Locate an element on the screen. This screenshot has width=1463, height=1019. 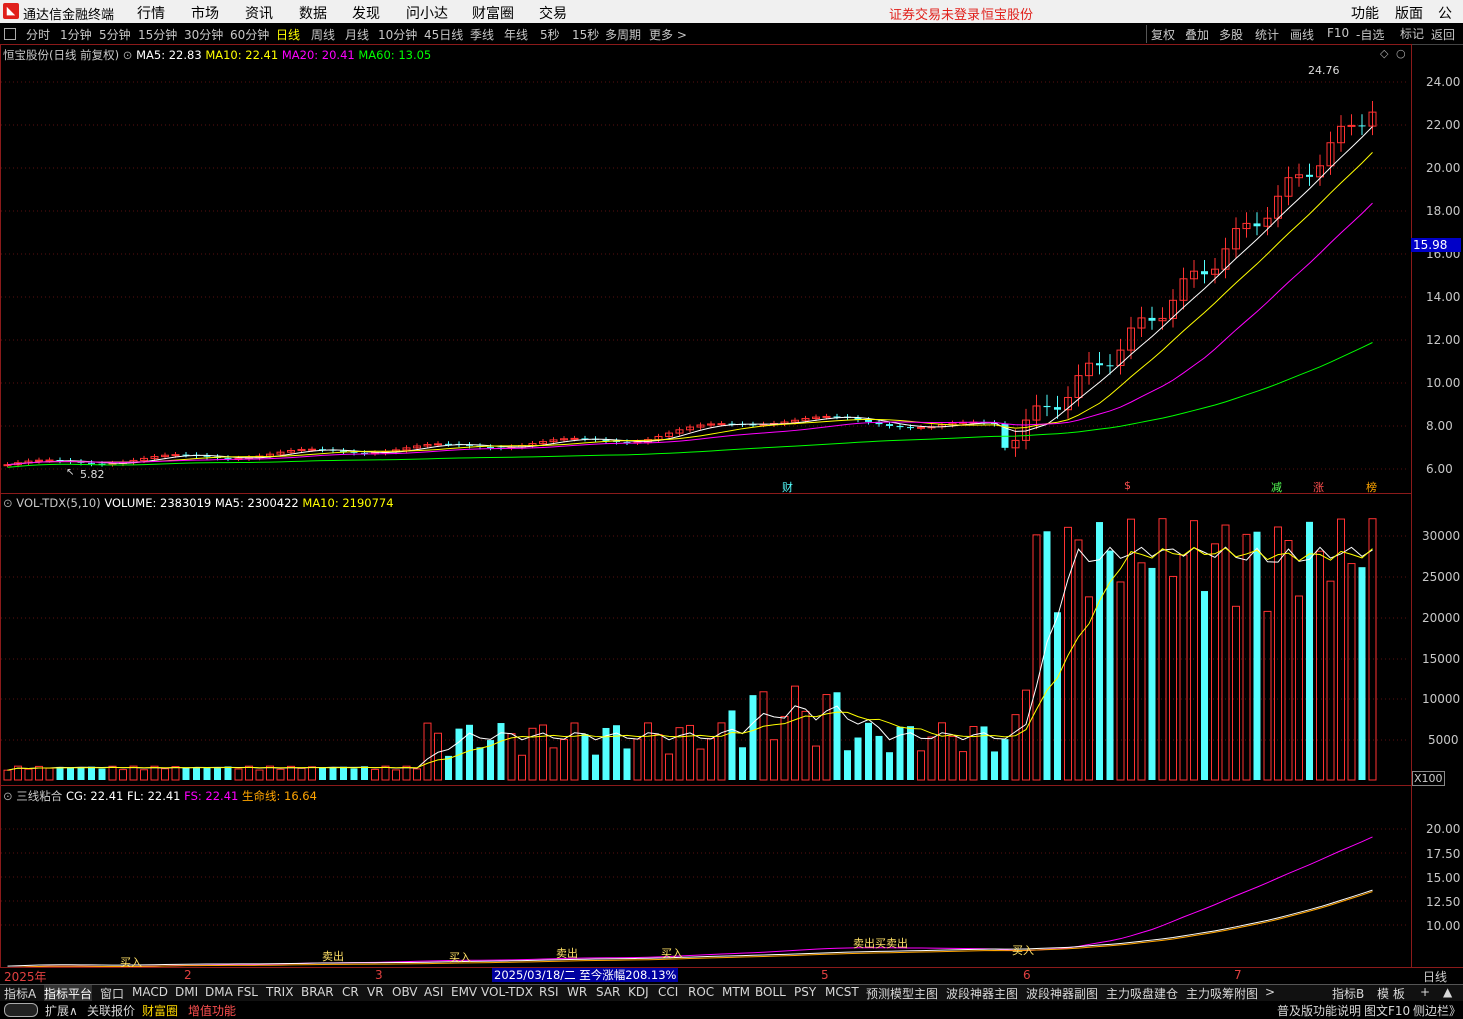
edition-info: 普及版功能说明 is located at coordinates (1319, 1010).